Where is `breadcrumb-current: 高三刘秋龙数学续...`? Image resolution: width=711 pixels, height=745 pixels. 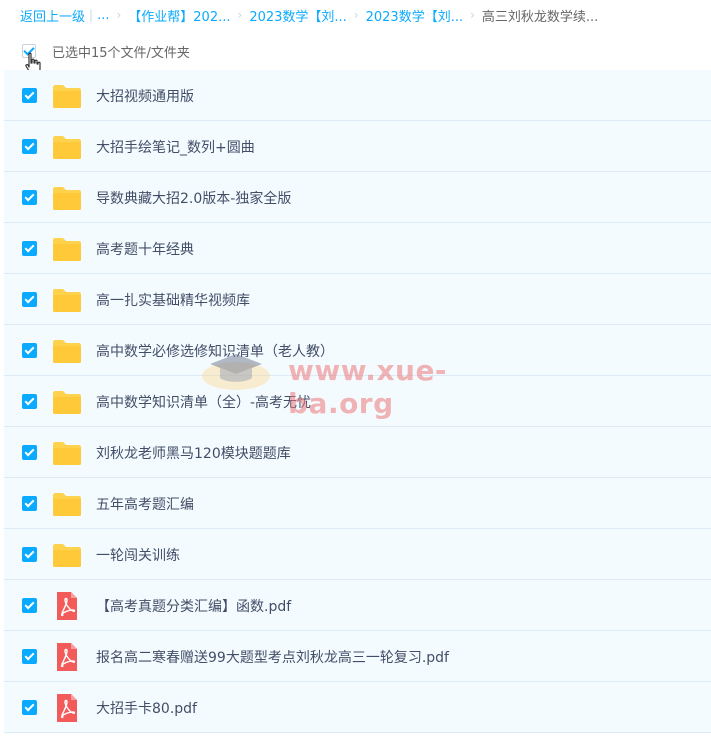
breadcrumb-current: 高三刘秋龙数学续... is located at coordinates (540, 17).